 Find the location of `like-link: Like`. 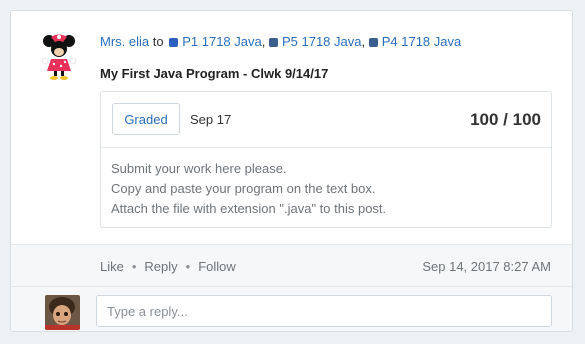

like-link: Like is located at coordinates (112, 266).